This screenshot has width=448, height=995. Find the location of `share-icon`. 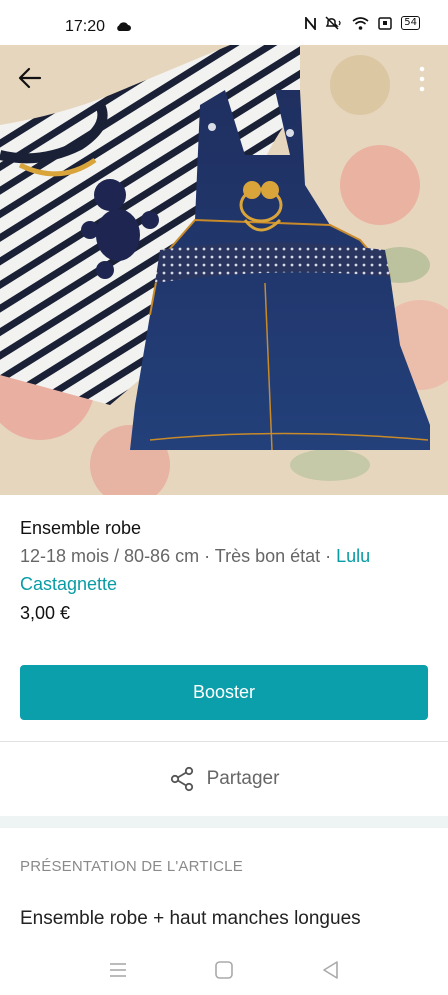

share-icon is located at coordinates (181, 779).